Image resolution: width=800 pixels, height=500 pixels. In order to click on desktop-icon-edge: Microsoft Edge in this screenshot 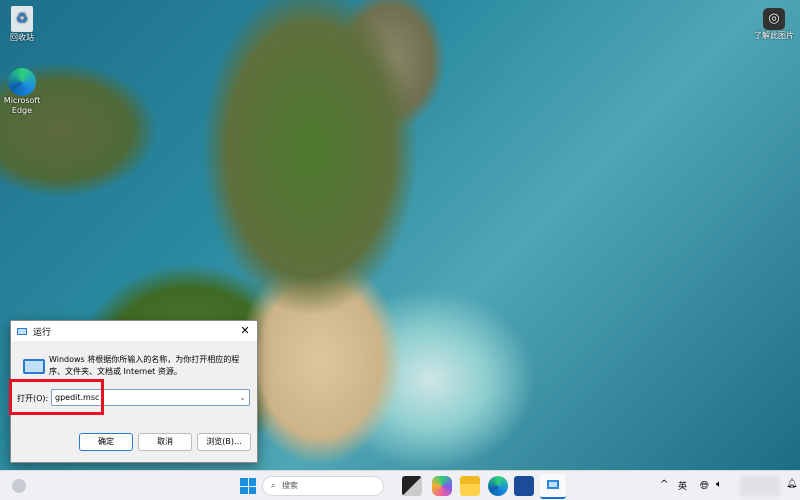, I will do `click(22, 92)`.